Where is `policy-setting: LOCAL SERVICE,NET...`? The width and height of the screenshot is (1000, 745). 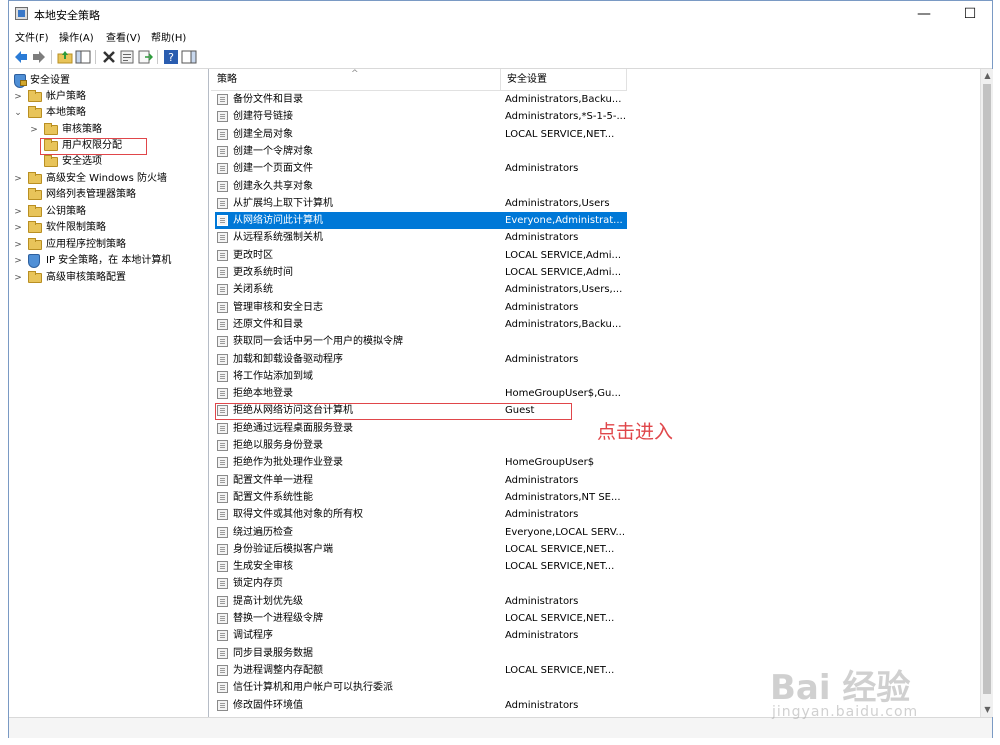
policy-setting: LOCAL SERVICE,NET... is located at coordinates (560, 670).